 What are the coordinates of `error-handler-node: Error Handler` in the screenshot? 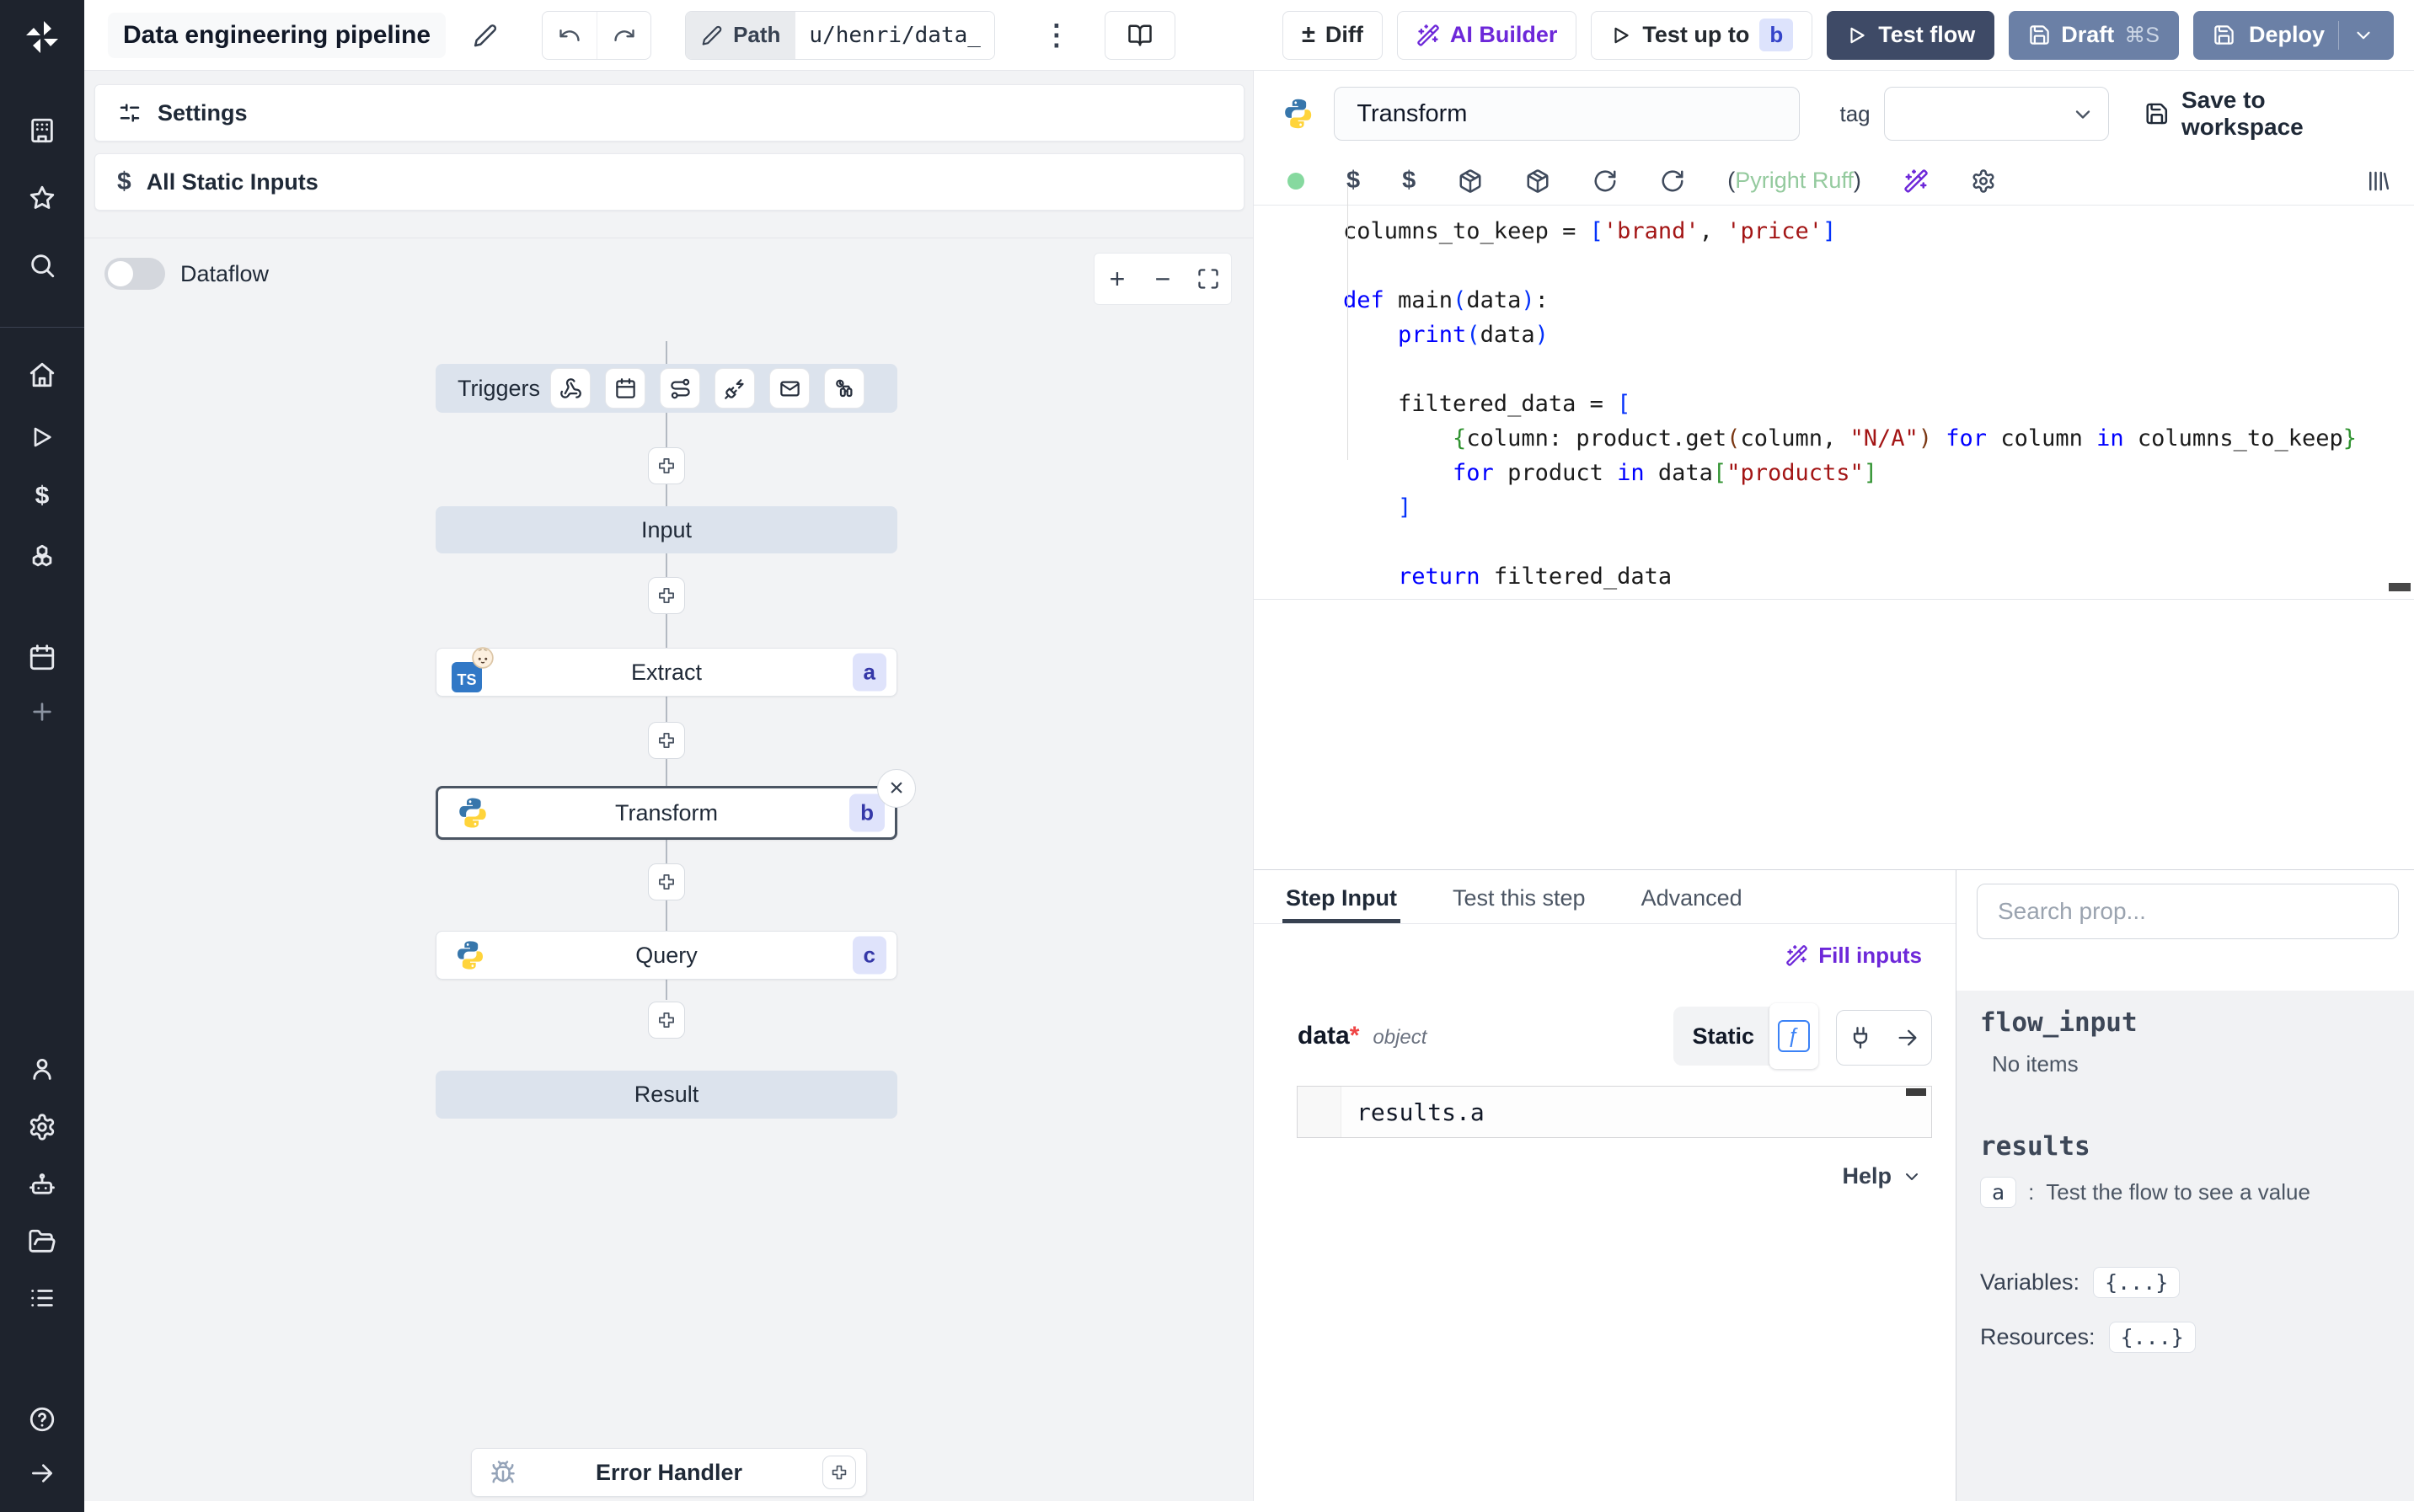 It's located at (669, 1472).